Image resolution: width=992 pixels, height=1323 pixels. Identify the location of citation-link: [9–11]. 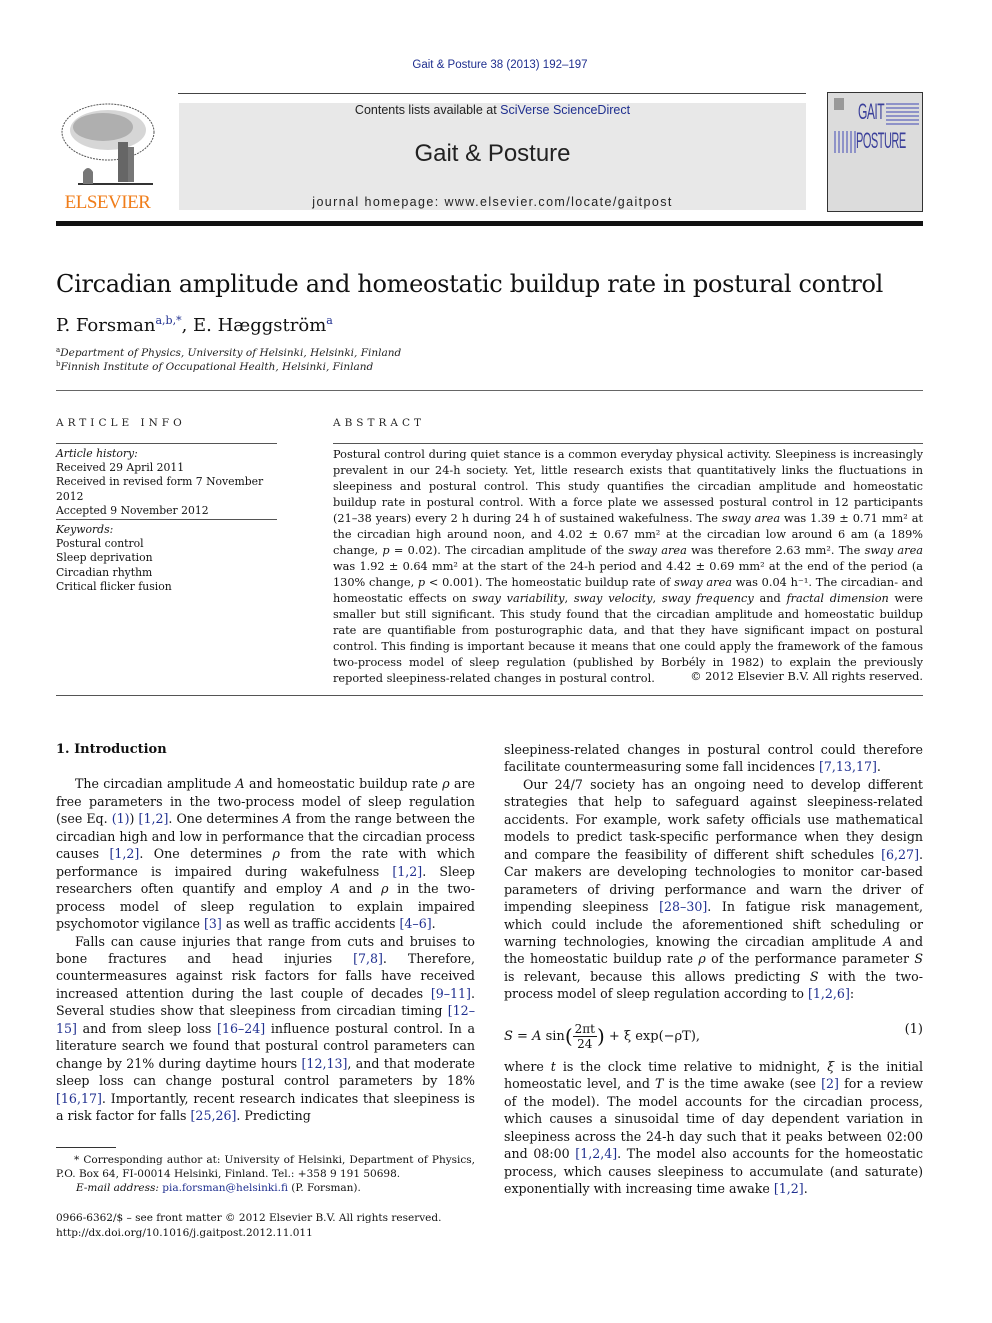
(451, 993).